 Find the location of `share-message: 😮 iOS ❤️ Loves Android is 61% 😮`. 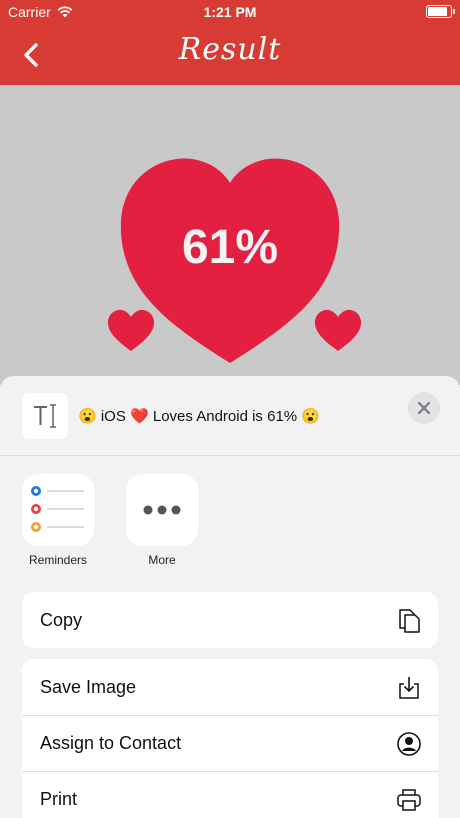

share-message: 😮 iOS ❤️ Loves Android is 61% 😮 is located at coordinates (199, 416).